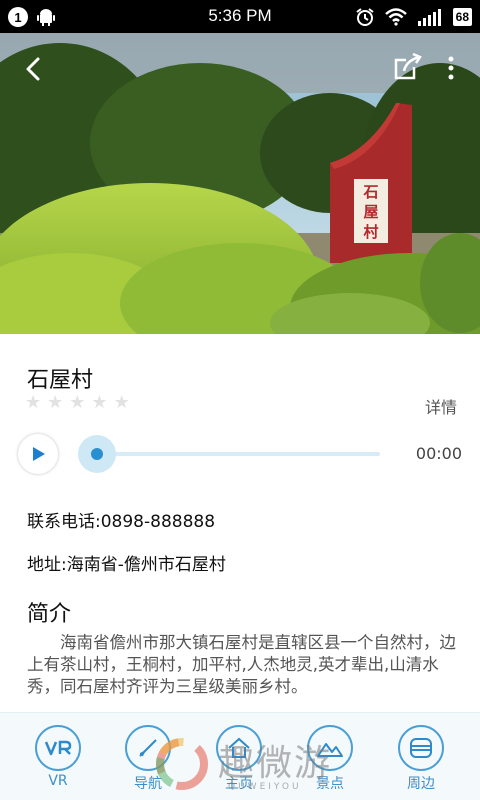  I want to click on battery-indicator: 68, so click(462, 17).